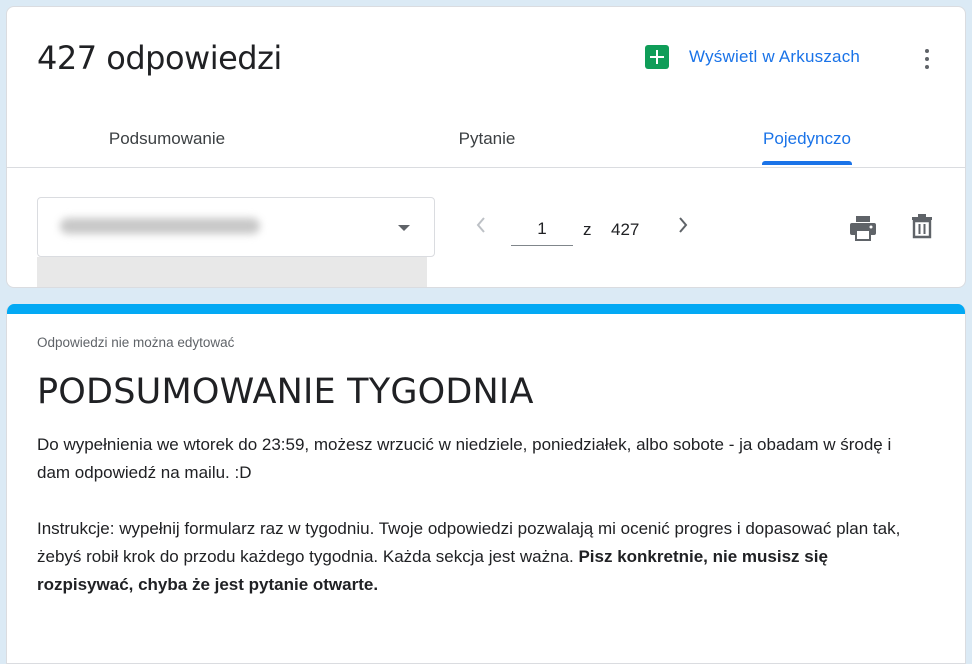 This screenshot has width=972, height=664. Describe the element at coordinates (136, 342) in the screenshot. I see `readonly-note: Odpowiedzi nie można edytować` at that location.